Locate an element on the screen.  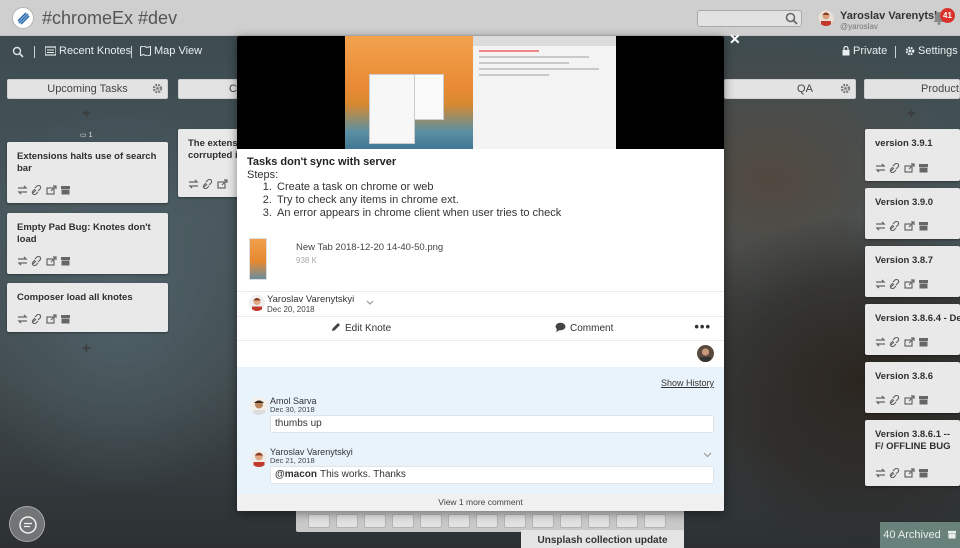
lane-header-product: Product is located at coordinates (912, 89).